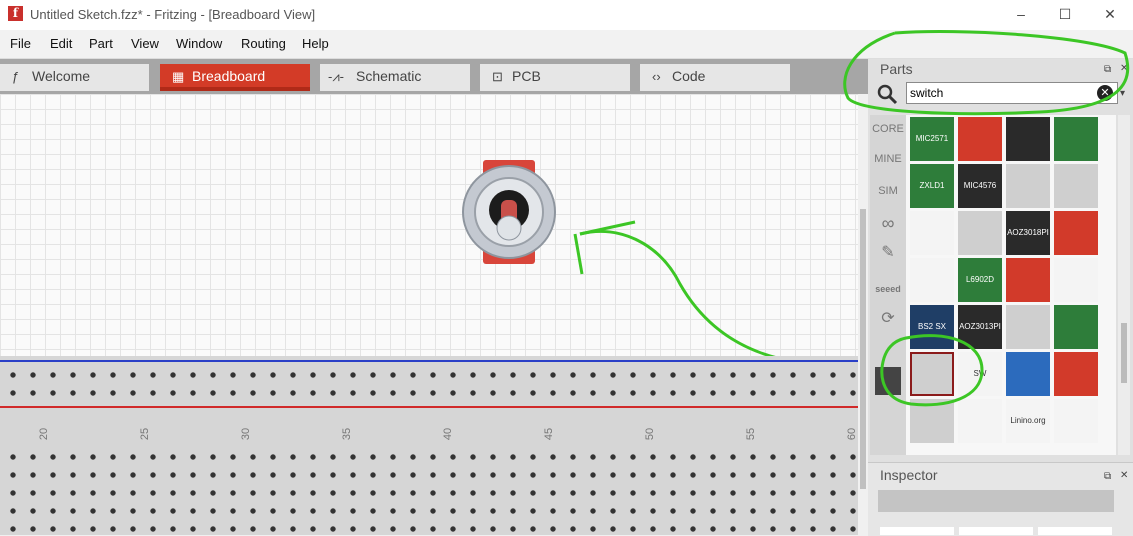 This screenshot has width=1133, height=536. Describe the element at coordinates (429, 361) in the screenshot. I see `power-rail-negative` at that location.